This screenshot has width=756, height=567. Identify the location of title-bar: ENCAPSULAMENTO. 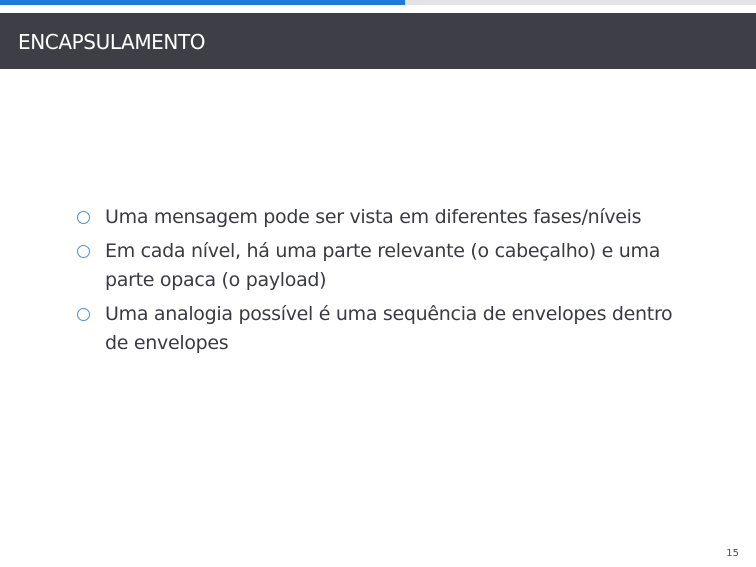
(378, 41).